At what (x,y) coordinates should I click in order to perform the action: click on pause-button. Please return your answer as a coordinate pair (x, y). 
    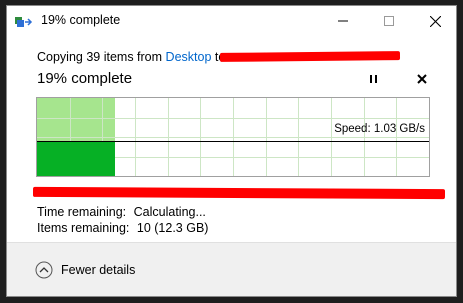
    Looking at the image, I should click on (374, 79).